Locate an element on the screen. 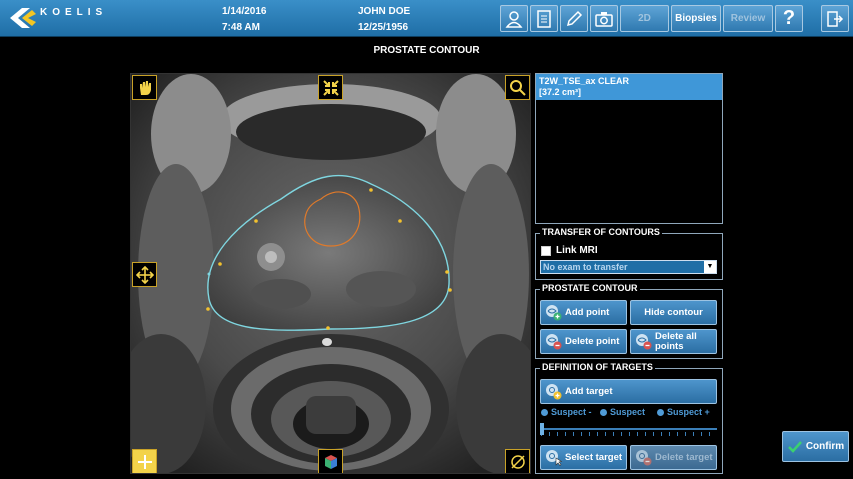 The image size is (853, 479). delete-all-points-label: Delete all points is located at coordinates (676, 341).